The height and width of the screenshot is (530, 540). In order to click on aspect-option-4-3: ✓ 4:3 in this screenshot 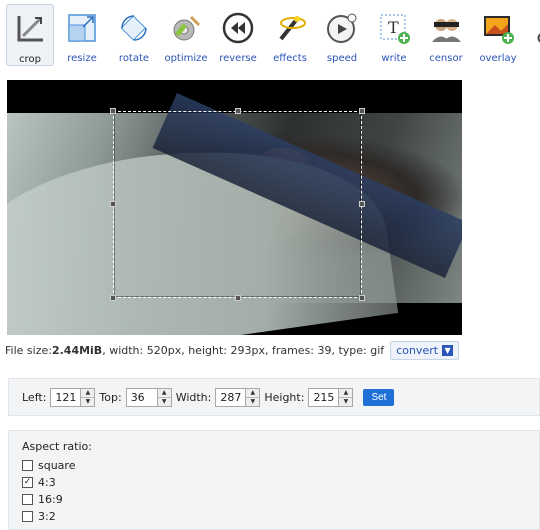, I will do `click(274, 482)`.